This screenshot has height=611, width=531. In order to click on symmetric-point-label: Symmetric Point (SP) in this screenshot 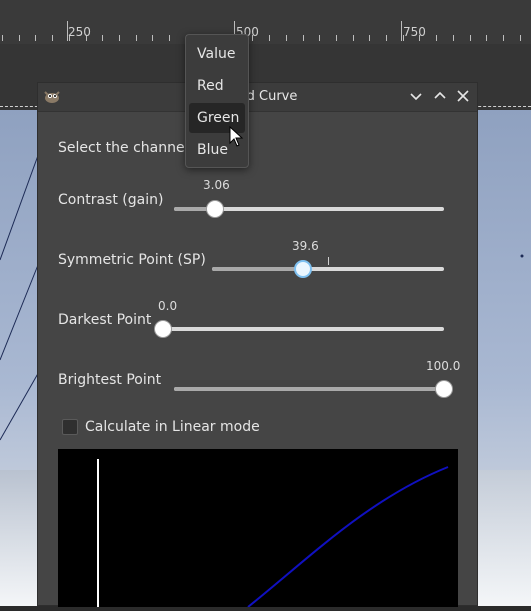, I will do `click(132, 260)`.